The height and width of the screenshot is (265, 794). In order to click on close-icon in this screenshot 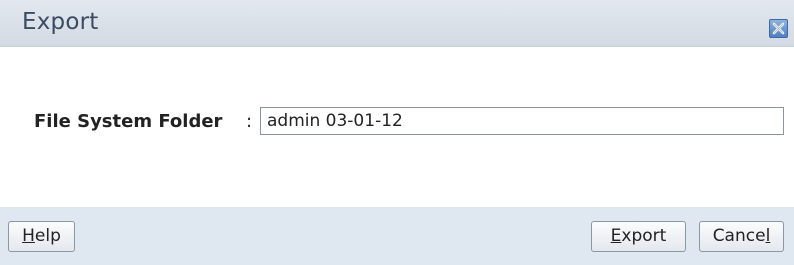, I will do `click(778, 28)`.